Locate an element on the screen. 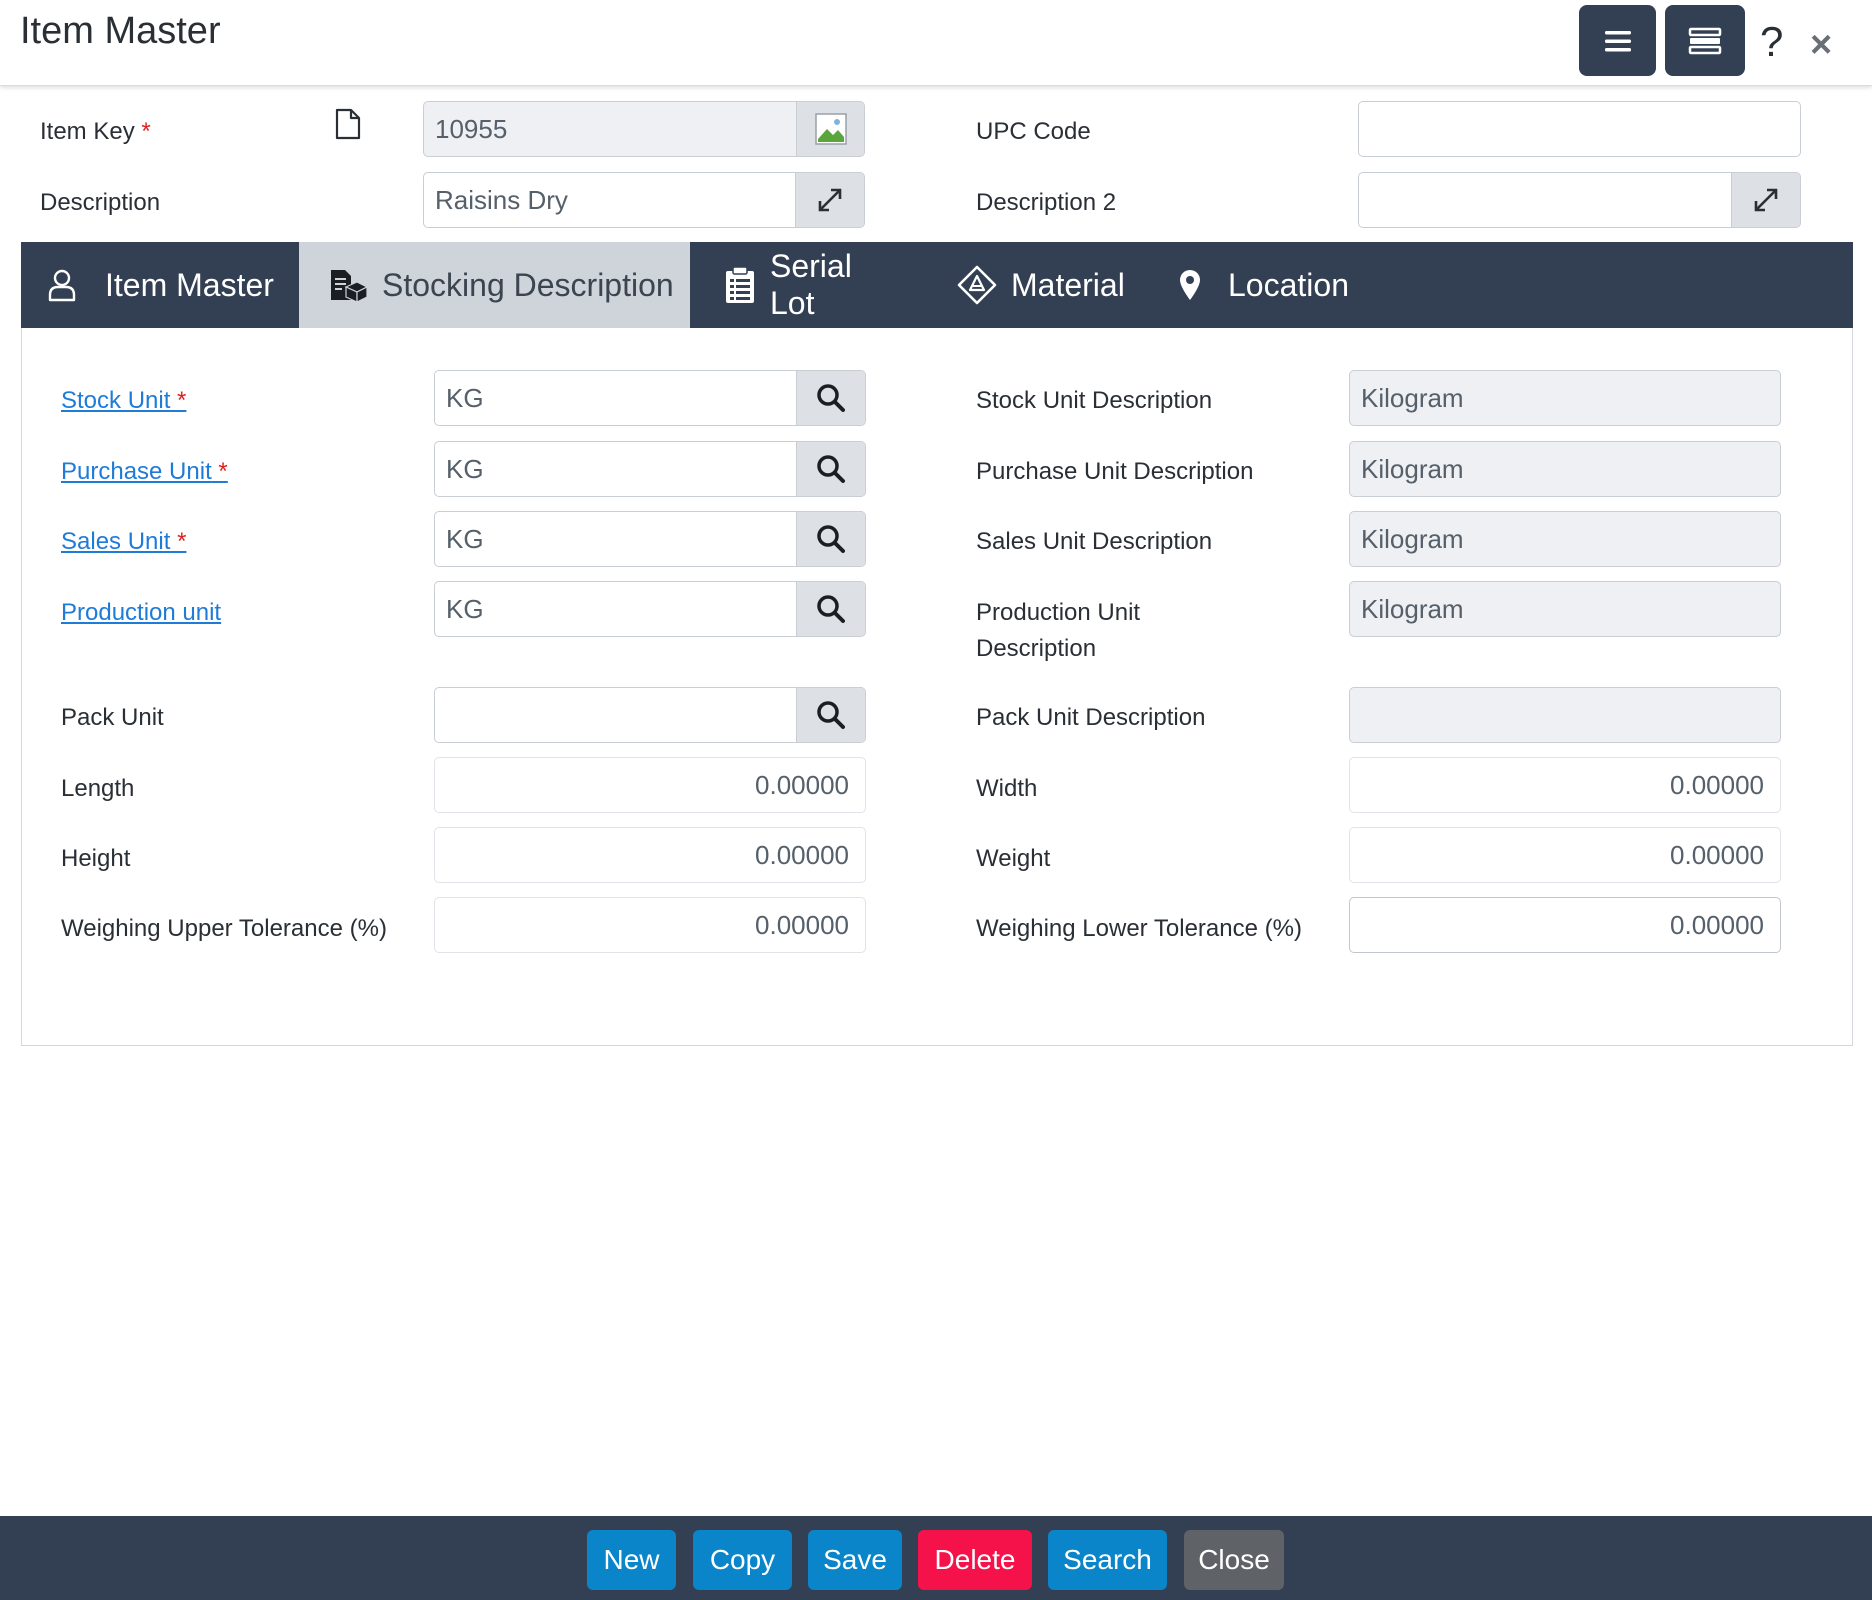  hamburger-icon is located at coordinates (1617, 40).